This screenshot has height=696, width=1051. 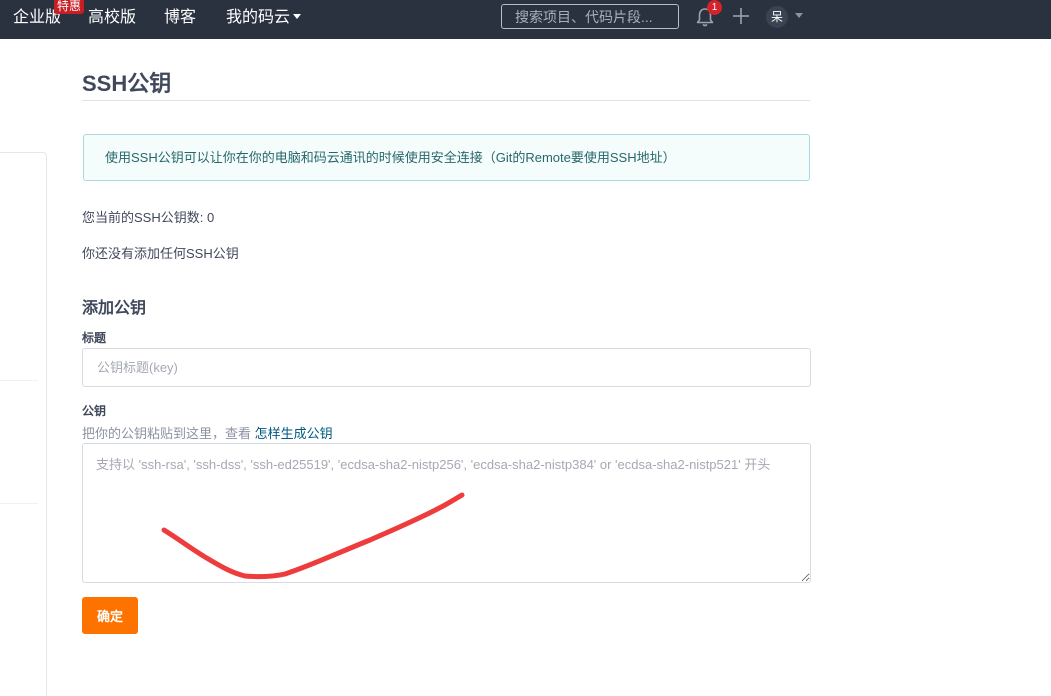 What do you see at coordinates (114, 308) in the screenshot?
I see `add-key-section-title: 添加公钥` at bounding box center [114, 308].